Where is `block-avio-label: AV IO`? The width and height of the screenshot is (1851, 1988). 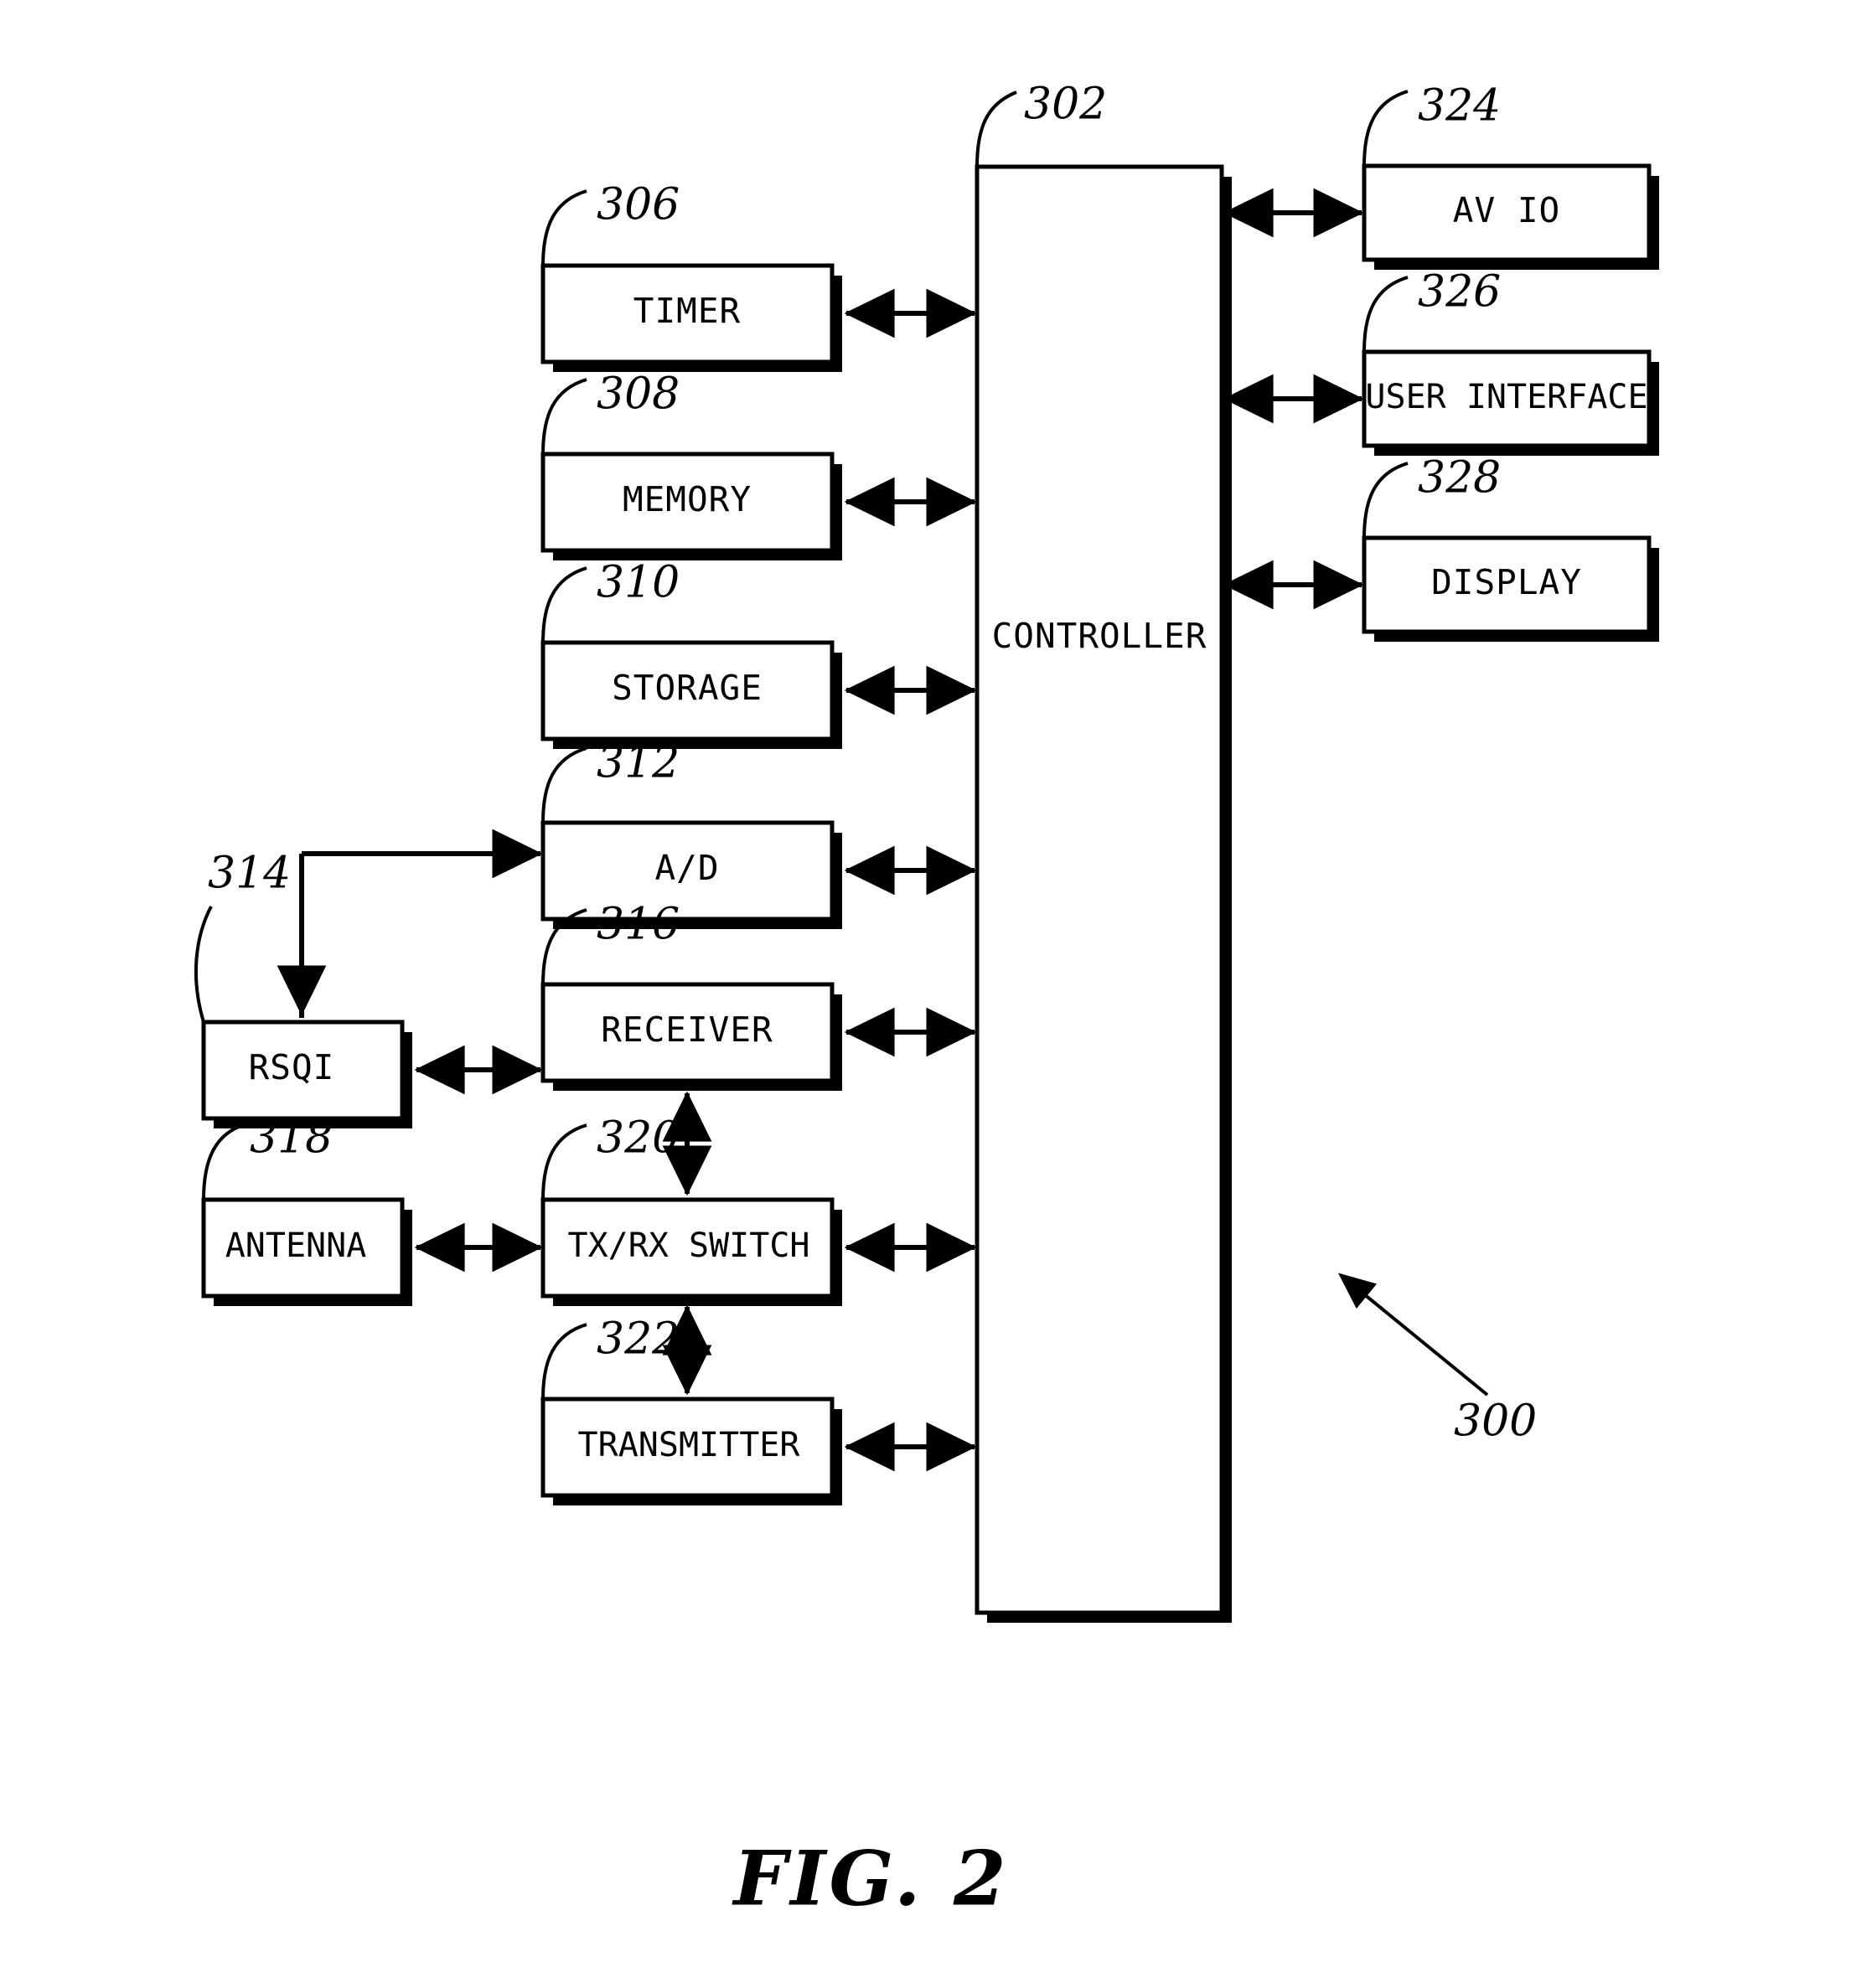 block-avio-label: AV IO is located at coordinates (1506, 210).